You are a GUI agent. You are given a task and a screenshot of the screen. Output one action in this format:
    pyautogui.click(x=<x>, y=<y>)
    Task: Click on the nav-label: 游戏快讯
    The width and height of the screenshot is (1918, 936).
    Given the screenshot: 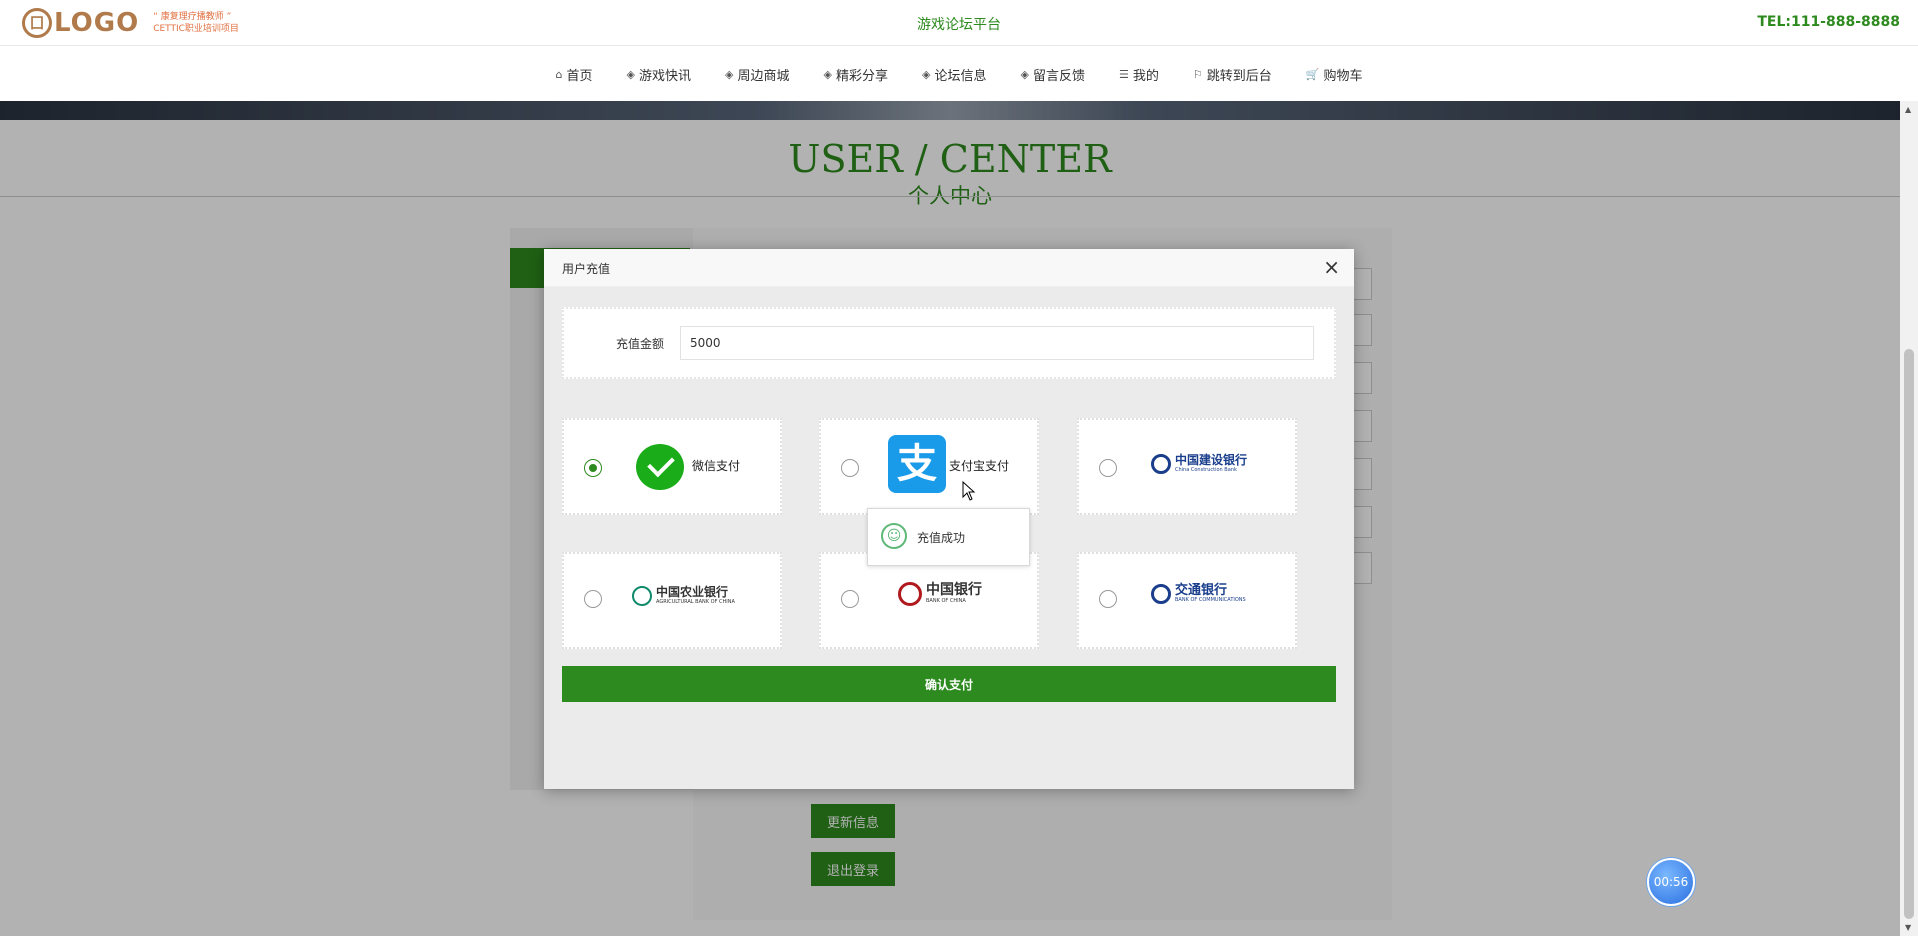 What is the action you would take?
    pyautogui.click(x=665, y=76)
    